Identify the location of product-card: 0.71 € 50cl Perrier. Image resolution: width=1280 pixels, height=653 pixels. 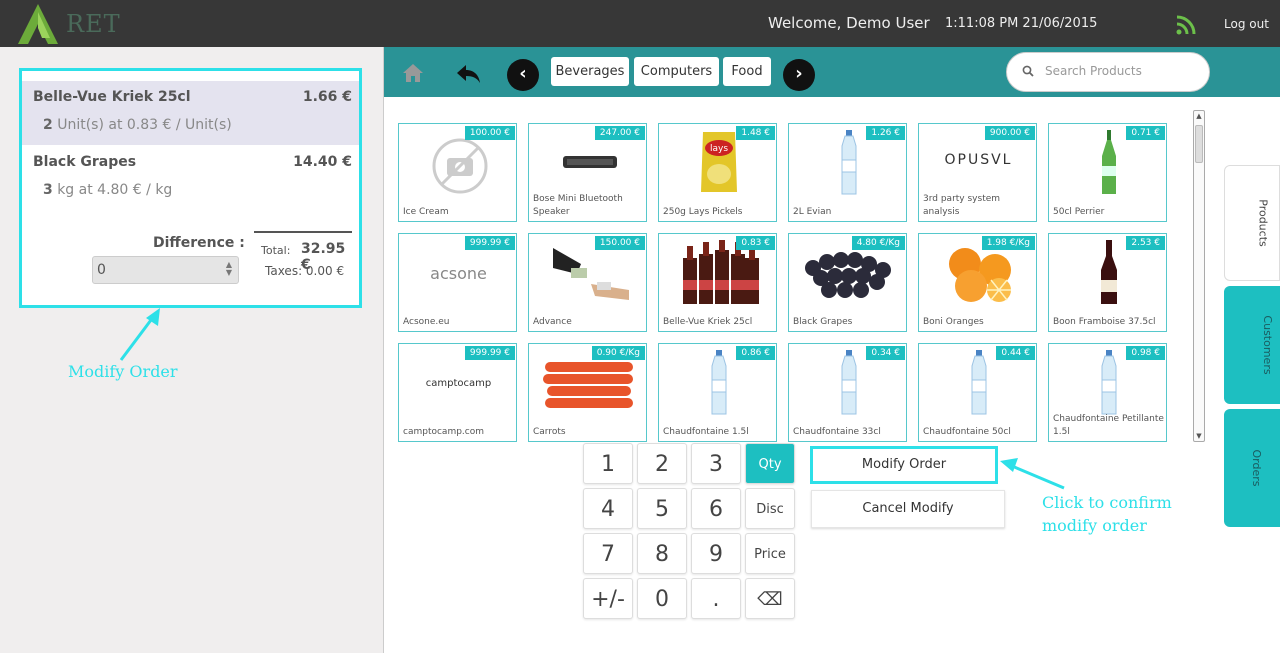
(1107, 172).